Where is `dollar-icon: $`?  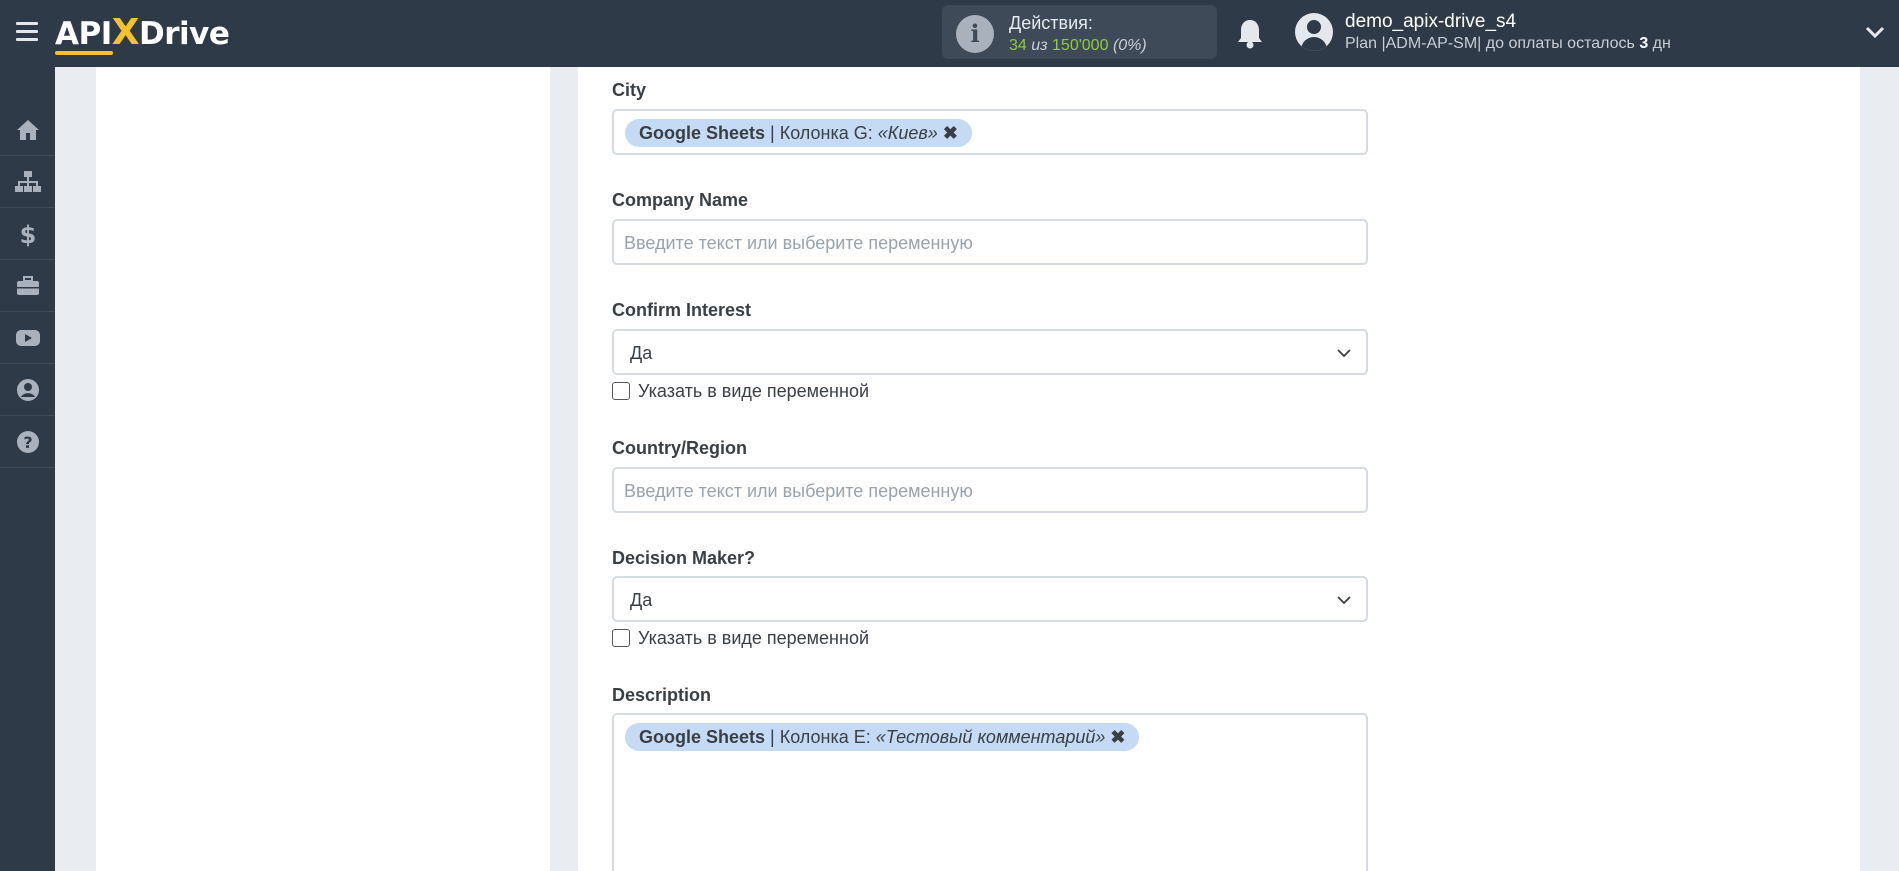
dollar-icon: $ is located at coordinates (27, 234).